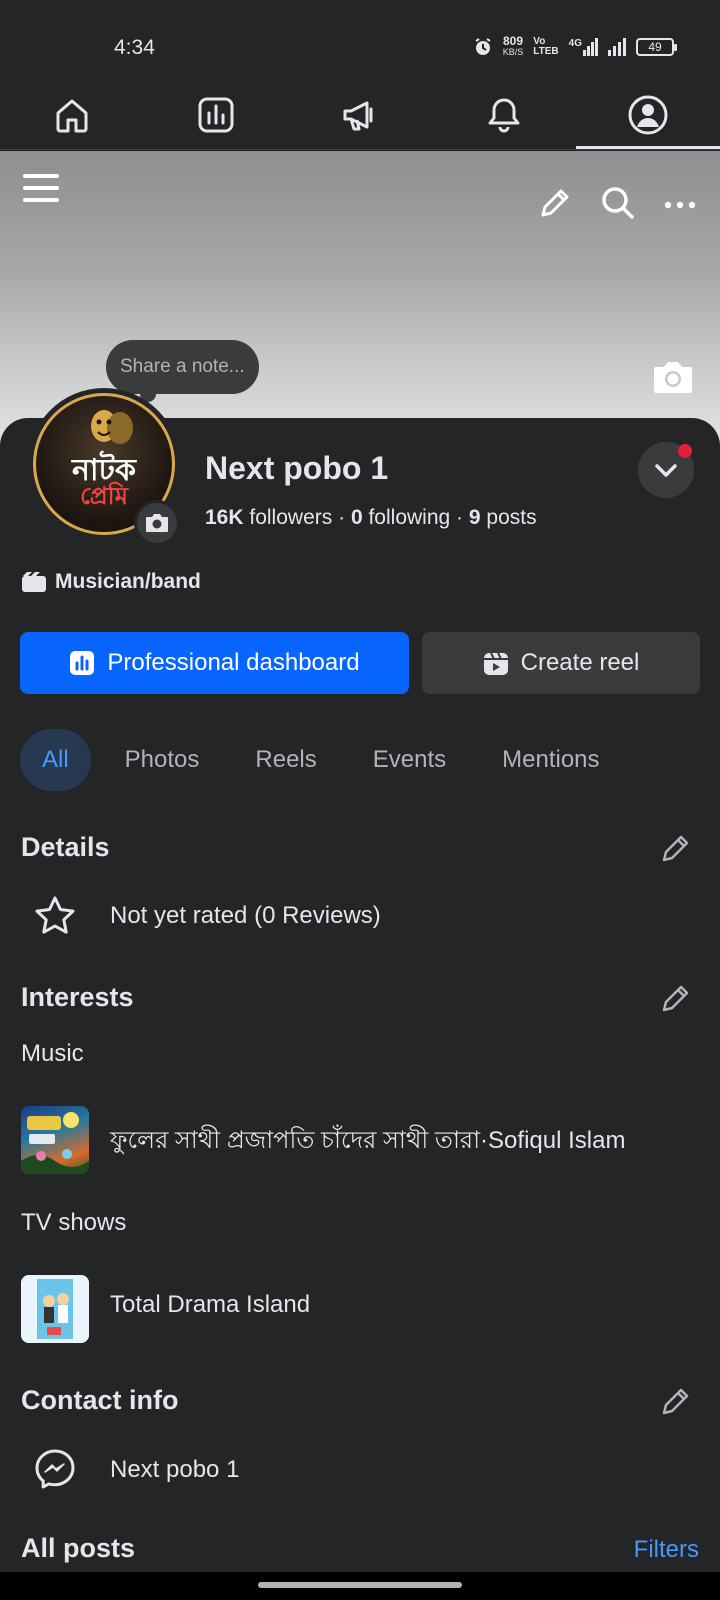 The width and height of the screenshot is (720, 1600). Describe the element at coordinates (65, 847) in the screenshot. I see `details-title: Details` at that location.